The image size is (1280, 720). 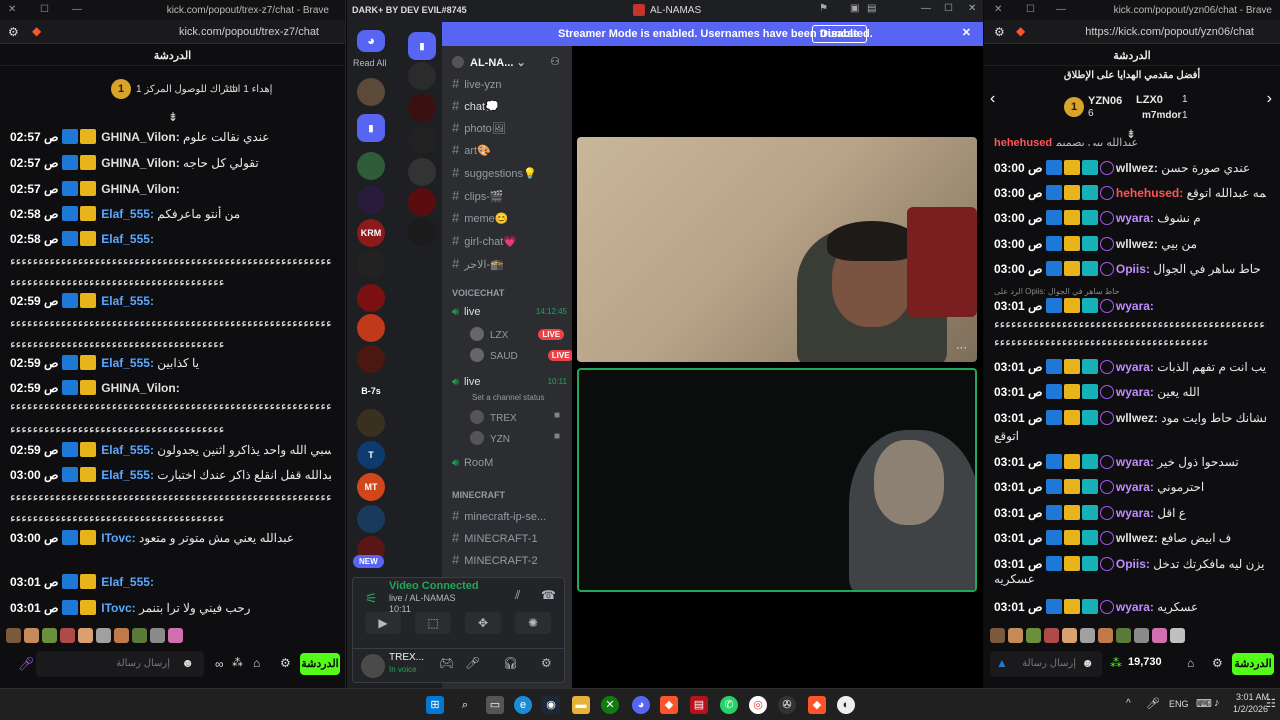 What do you see at coordinates (478, 495) in the screenshot?
I see `category-minecraft: MINECRAFT` at bounding box center [478, 495].